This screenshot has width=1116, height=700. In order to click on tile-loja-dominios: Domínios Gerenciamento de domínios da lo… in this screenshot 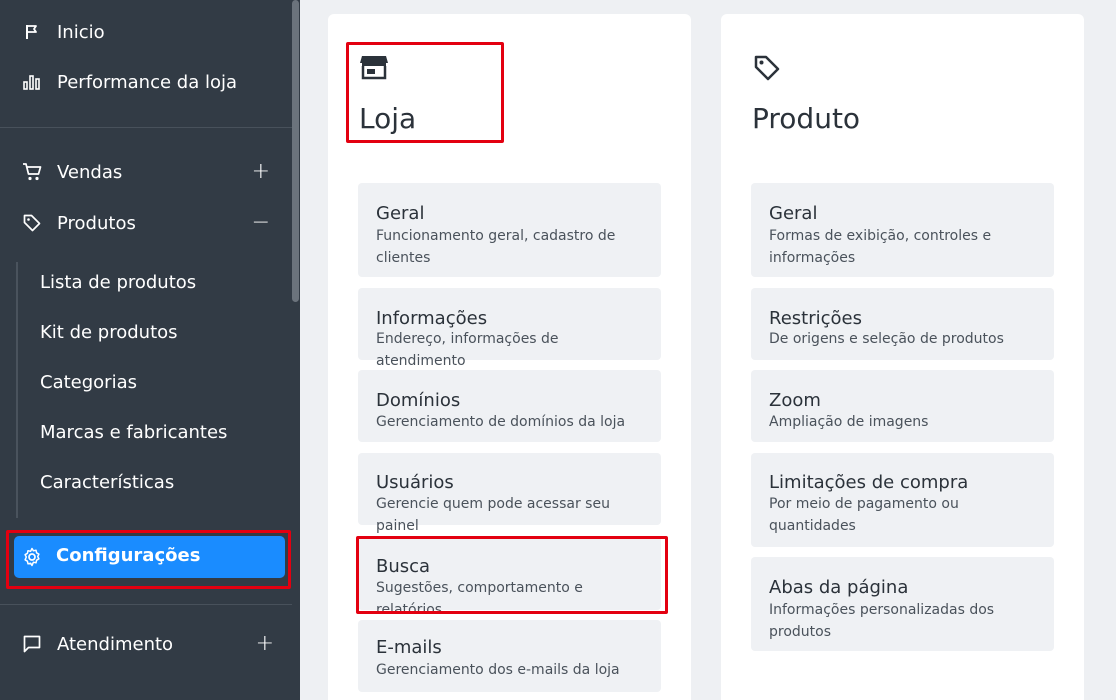, I will do `click(509, 406)`.